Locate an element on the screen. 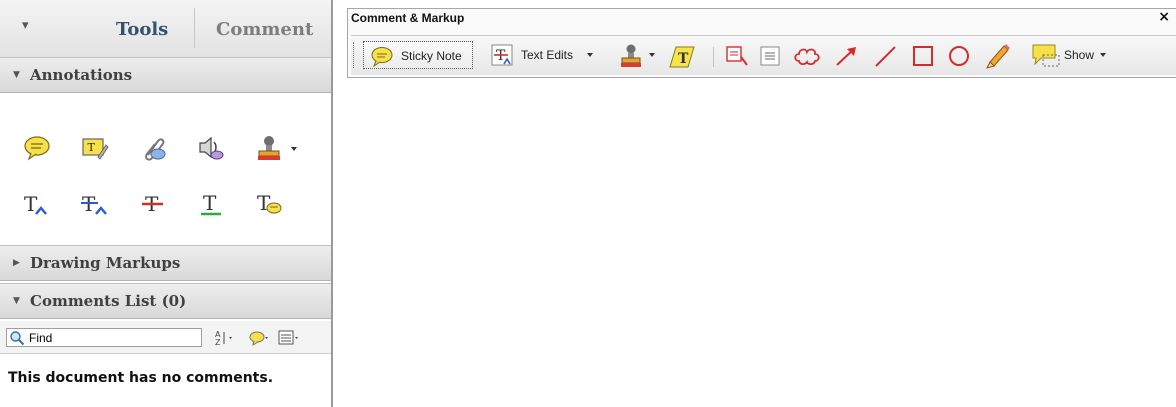 This screenshot has width=1176, height=407. panel-tab-bar: ▾ Tools Comment is located at coordinates (165, 29).